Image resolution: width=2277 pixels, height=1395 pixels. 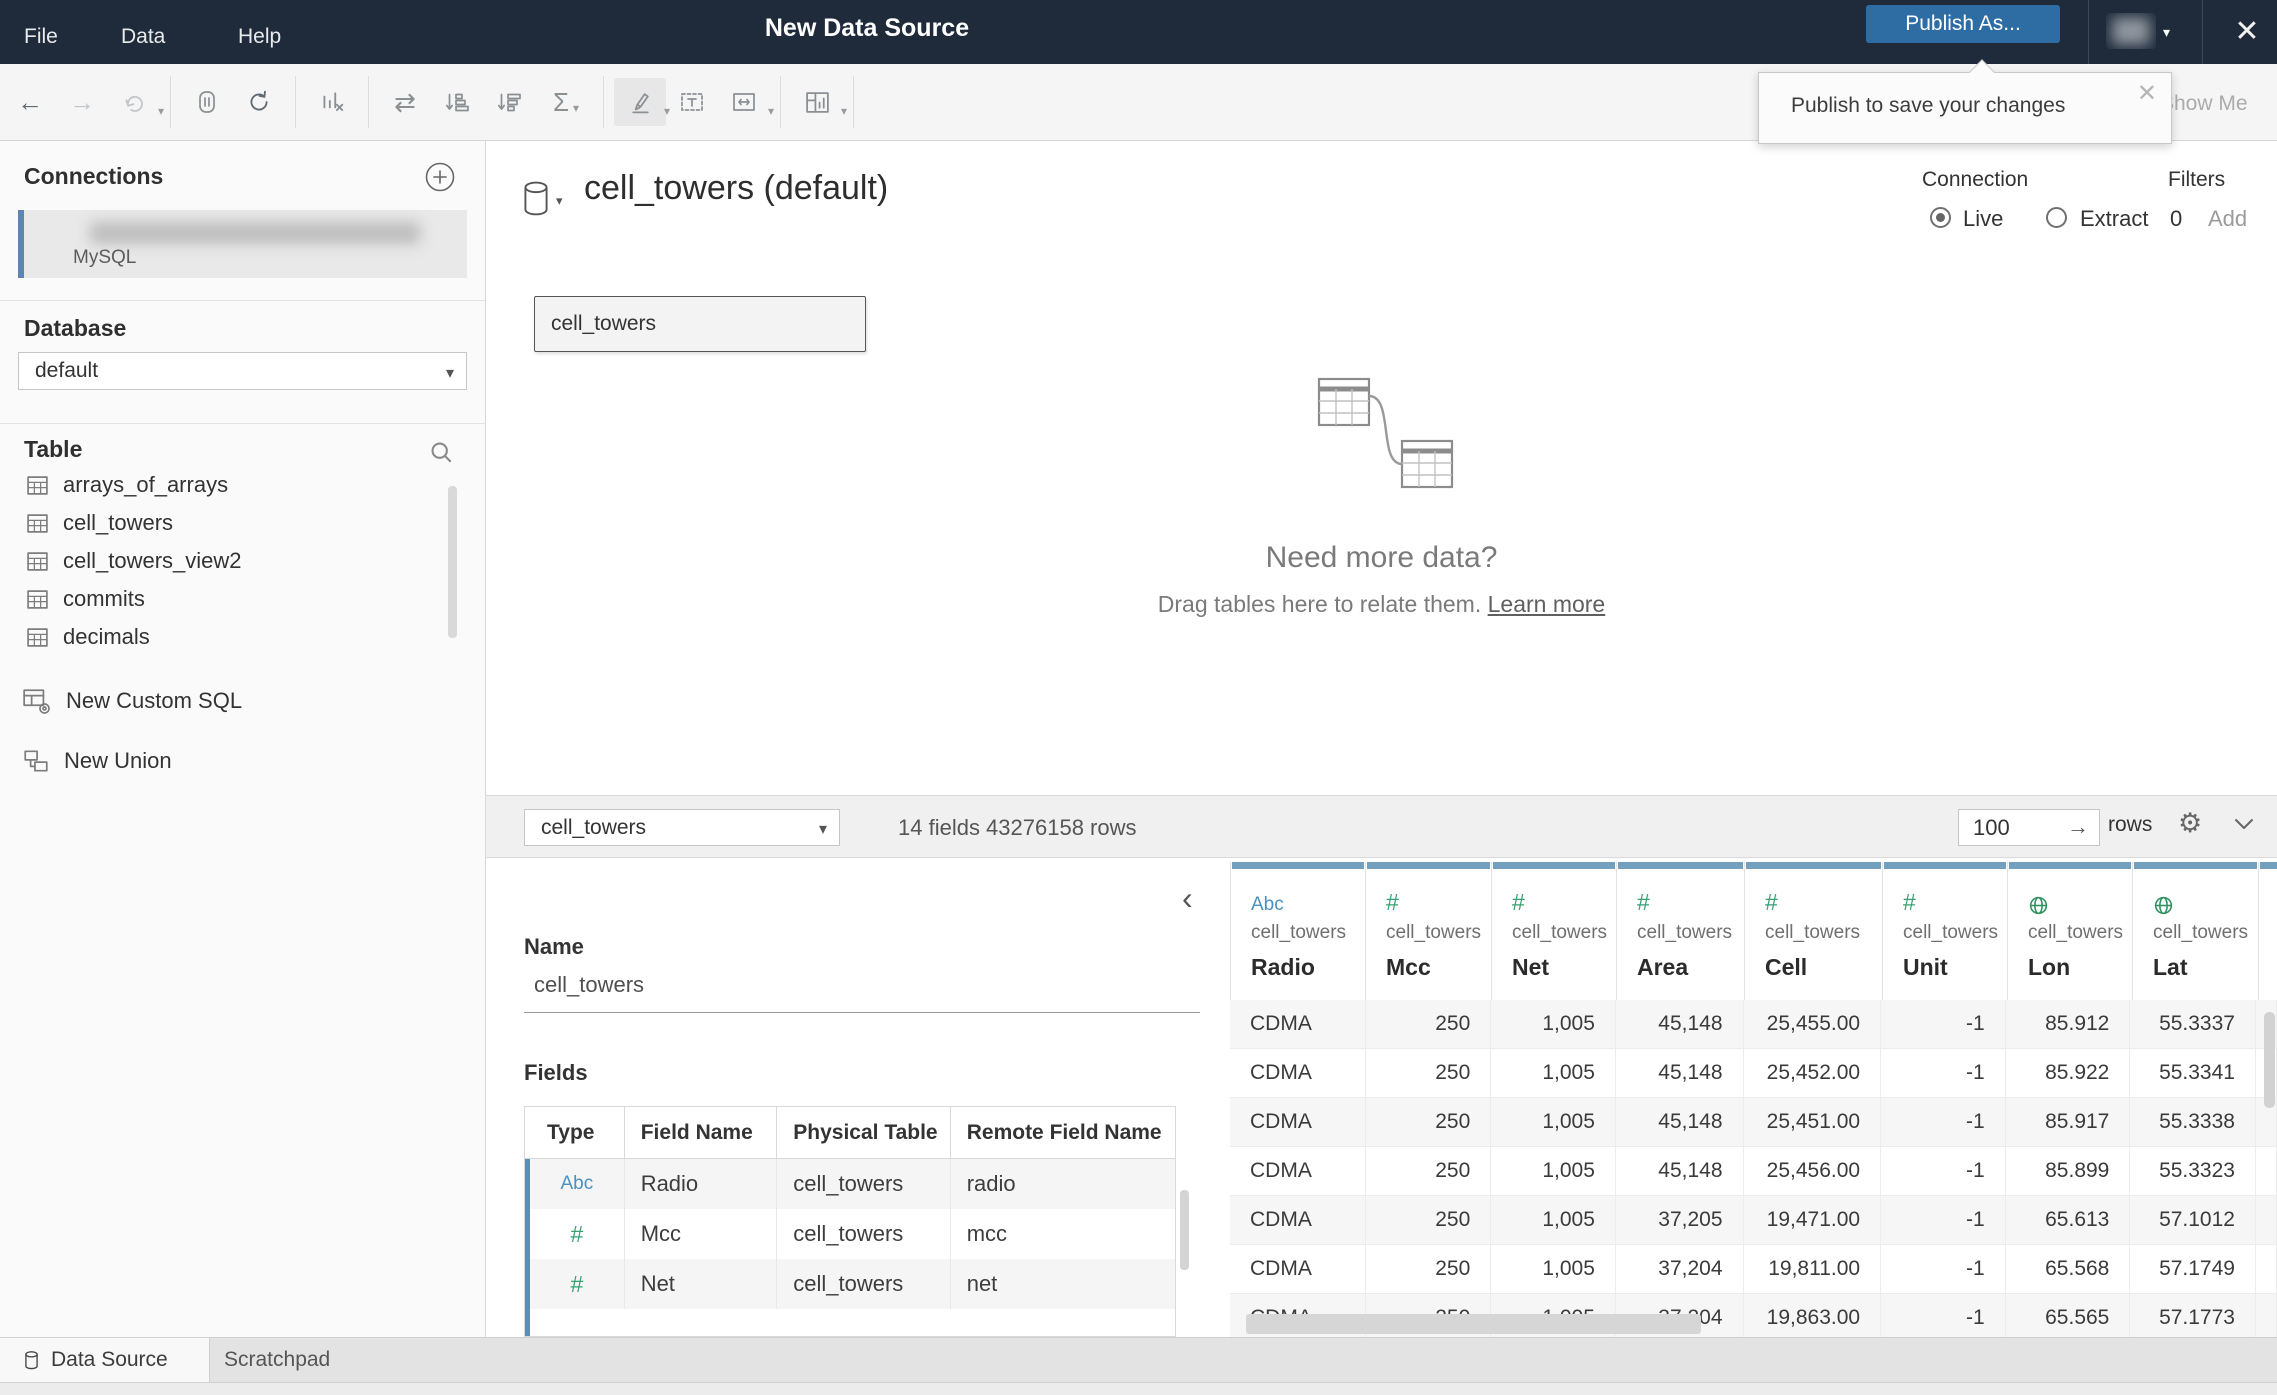 I want to click on datasource-caret-icon: ▾, so click(x=559, y=201).